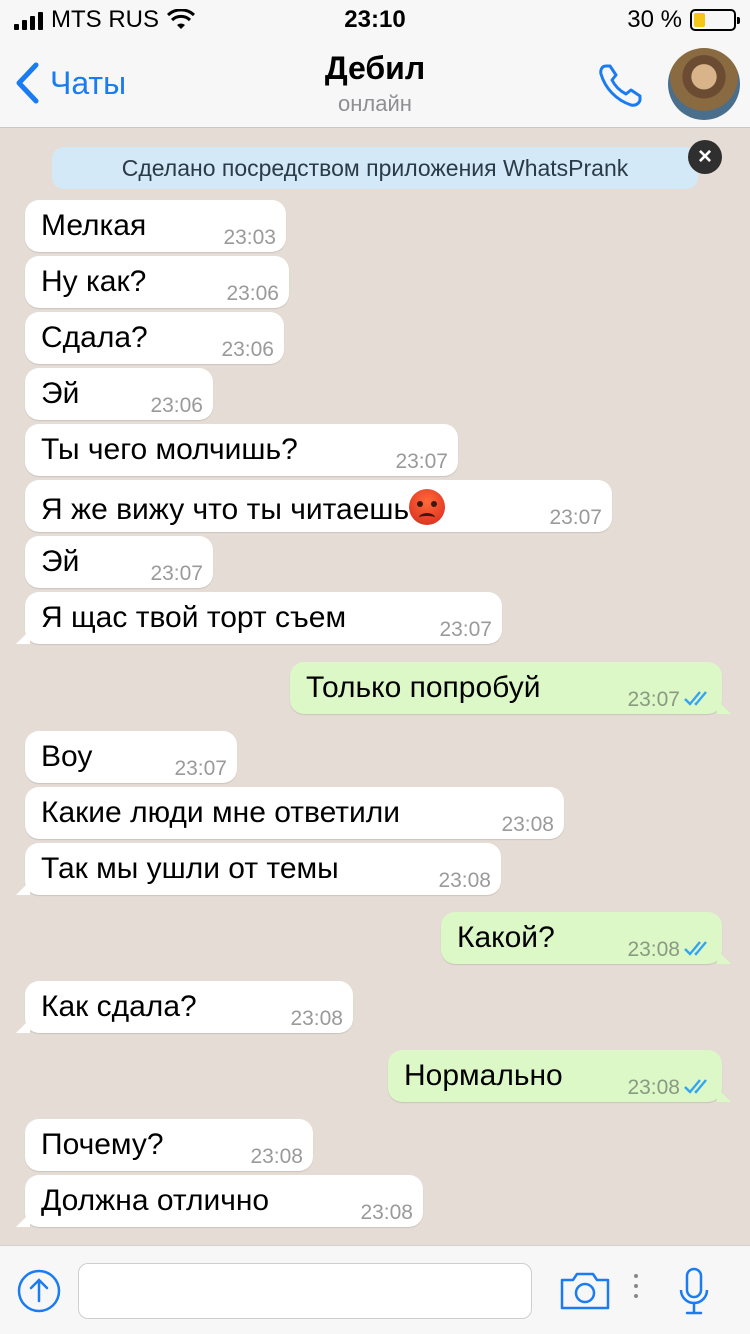 This screenshot has height=1334, width=750. What do you see at coordinates (94, 281) in the screenshot?
I see `message-text: Ну как?` at bounding box center [94, 281].